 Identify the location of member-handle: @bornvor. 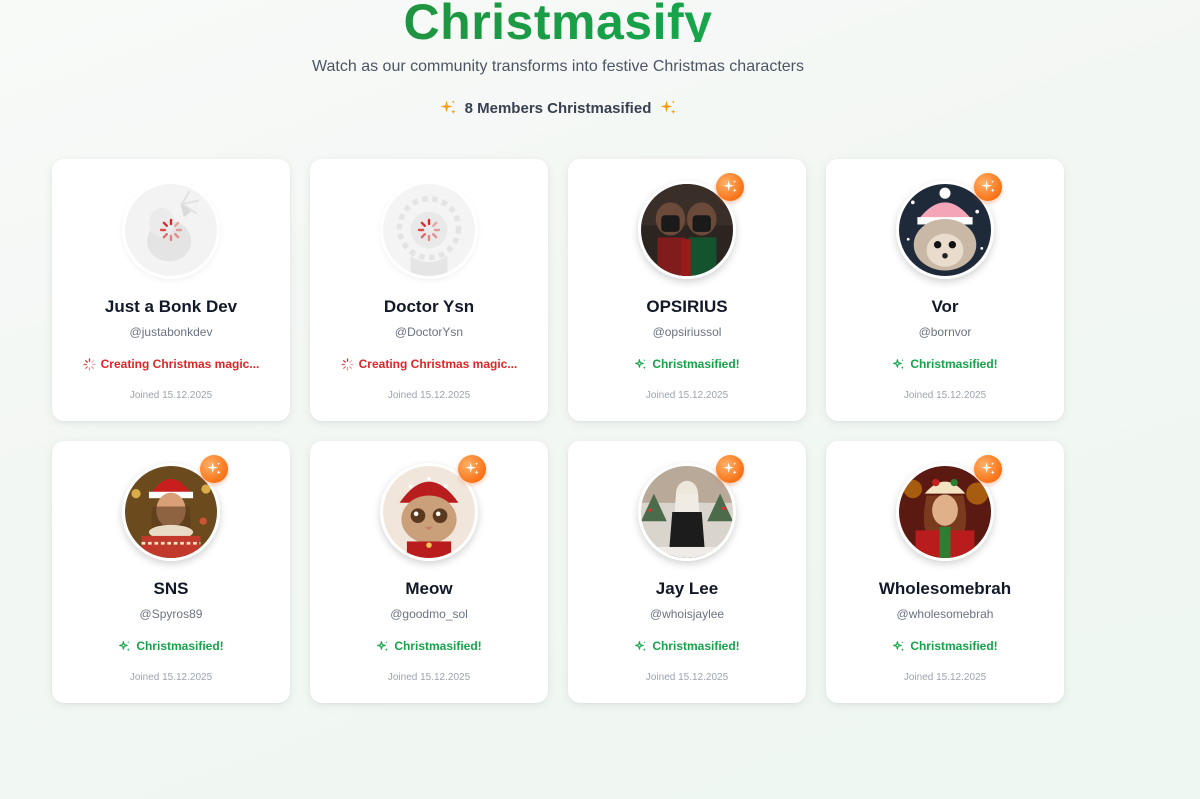
(945, 332).